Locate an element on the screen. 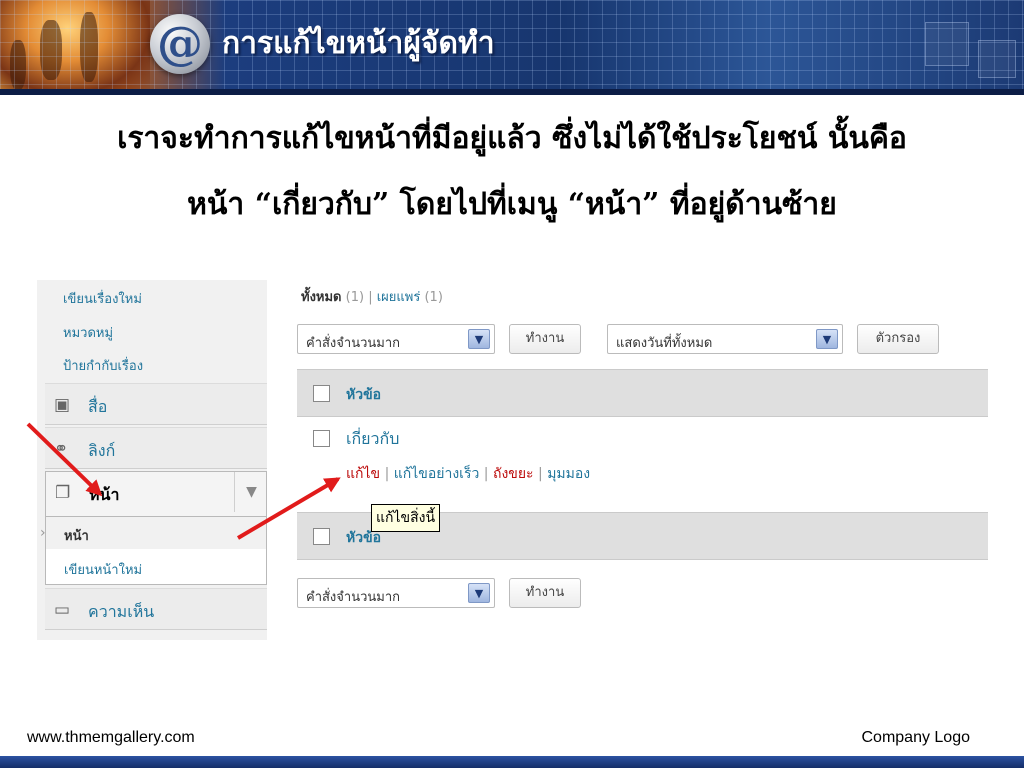 The width and height of the screenshot is (1024, 768). date-filter-select: แสดงวันที่ทั้งหมด ▼ is located at coordinates (725, 339).